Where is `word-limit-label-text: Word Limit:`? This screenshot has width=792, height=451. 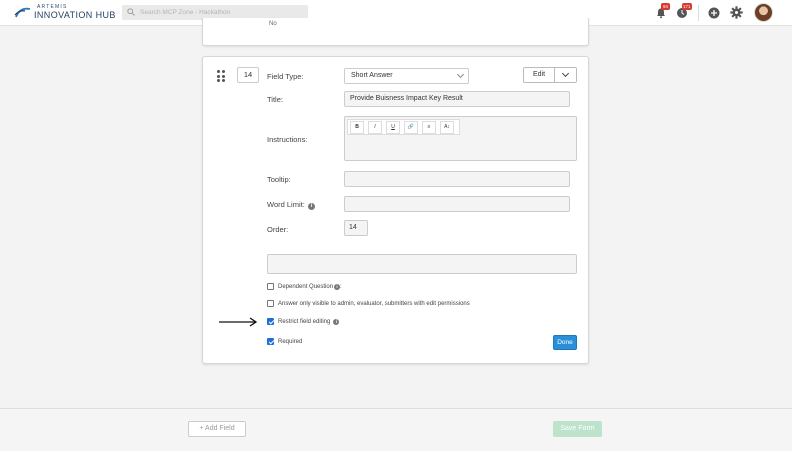
word-limit-label-text: Word Limit: is located at coordinates (286, 204).